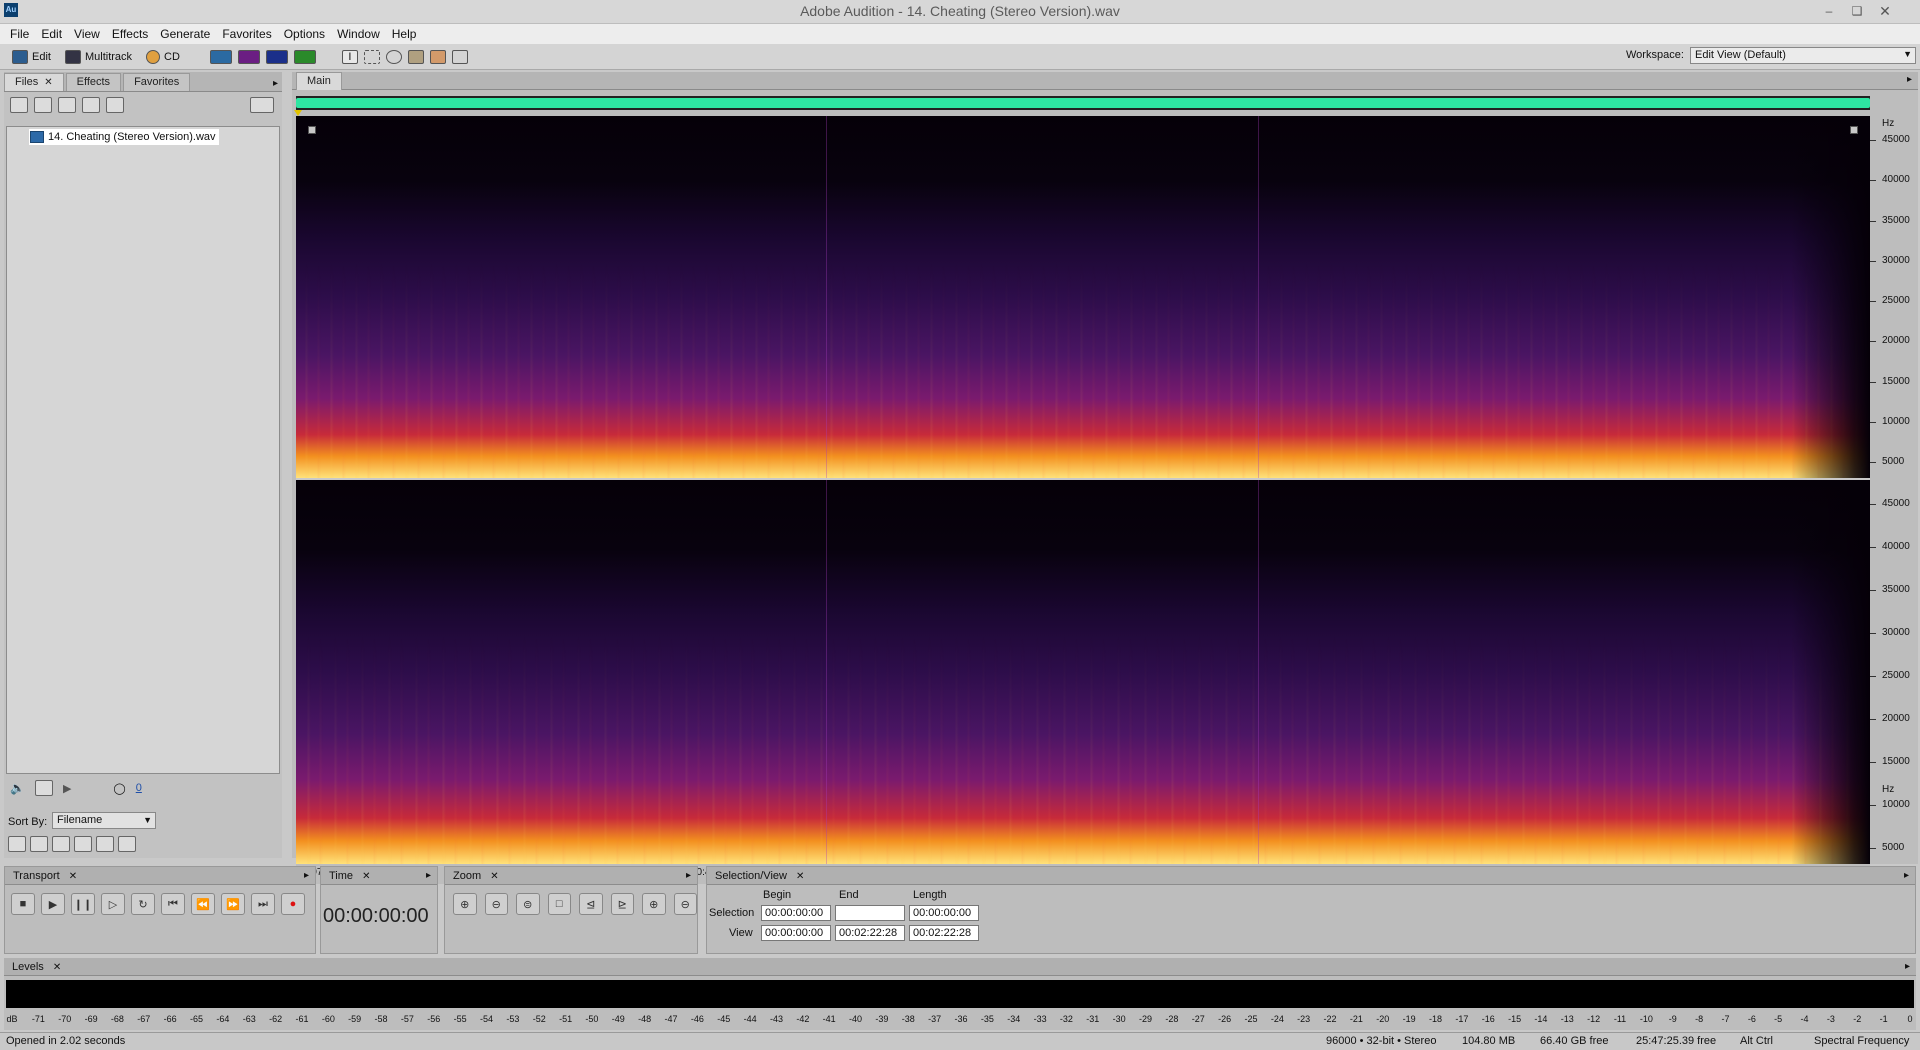 Image resolution: width=1920 pixels, height=1050 pixels. Describe the element at coordinates (93, 82) in the screenshot. I see `tab-effects: Effects` at that location.